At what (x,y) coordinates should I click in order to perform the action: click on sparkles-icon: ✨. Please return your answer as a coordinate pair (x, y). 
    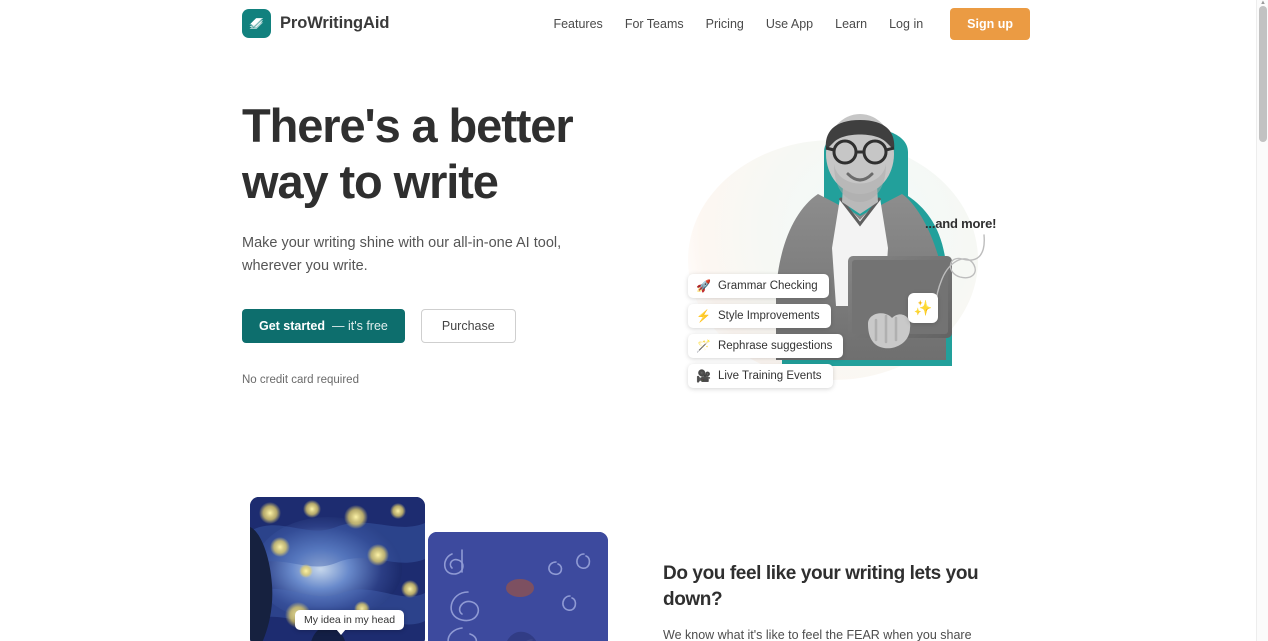
    Looking at the image, I should click on (923, 308).